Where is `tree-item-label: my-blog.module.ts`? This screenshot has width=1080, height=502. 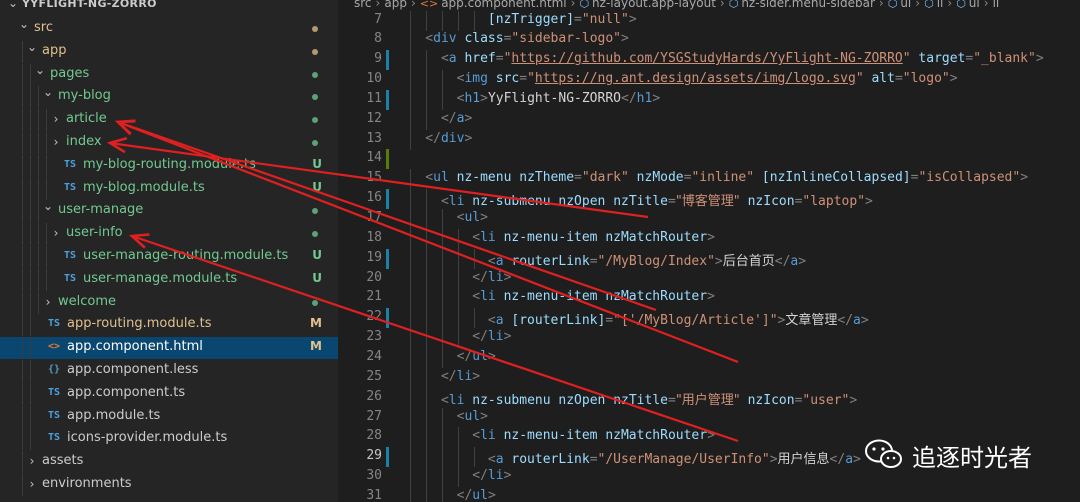
tree-item-label: my-blog.module.ts is located at coordinates (144, 187).